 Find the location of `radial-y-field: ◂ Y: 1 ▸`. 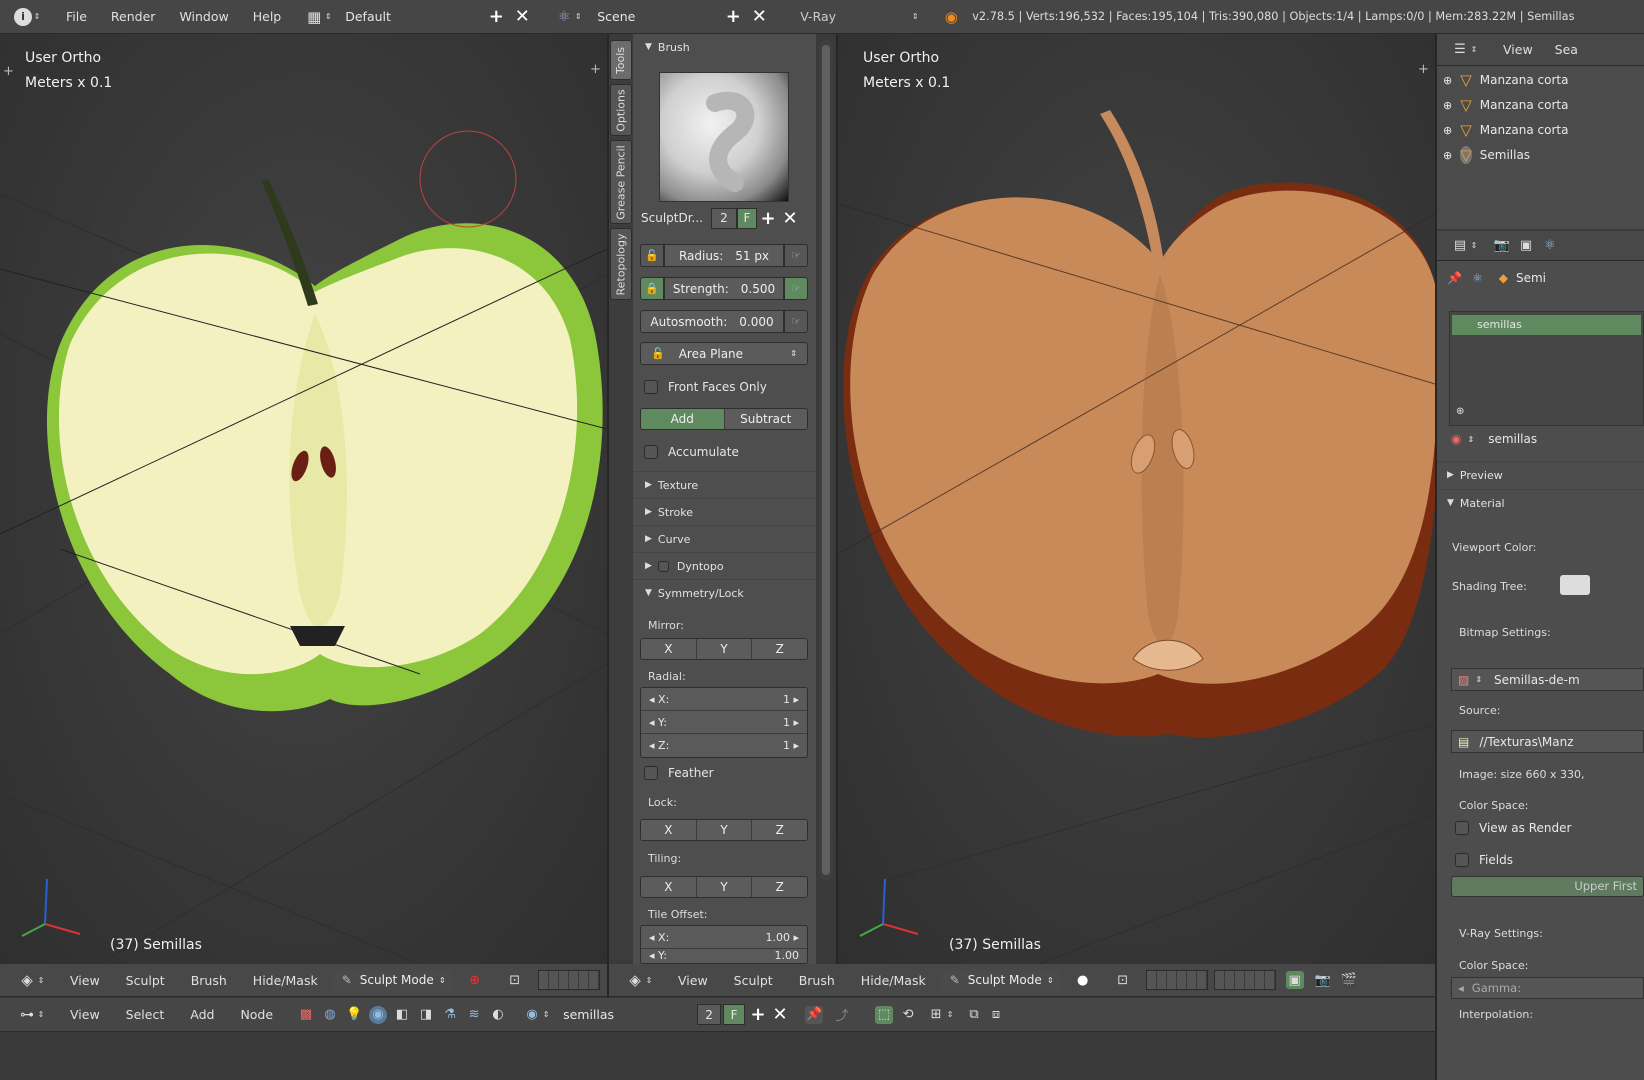

radial-y-field: ◂ Y: 1 ▸ is located at coordinates (724, 722).